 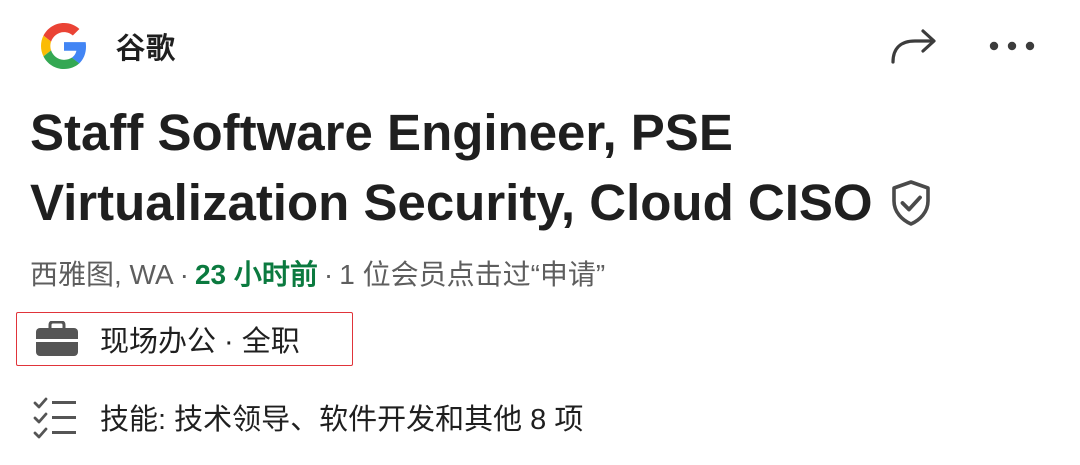 I want to click on briefcase-icon, so click(x=57, y=339).